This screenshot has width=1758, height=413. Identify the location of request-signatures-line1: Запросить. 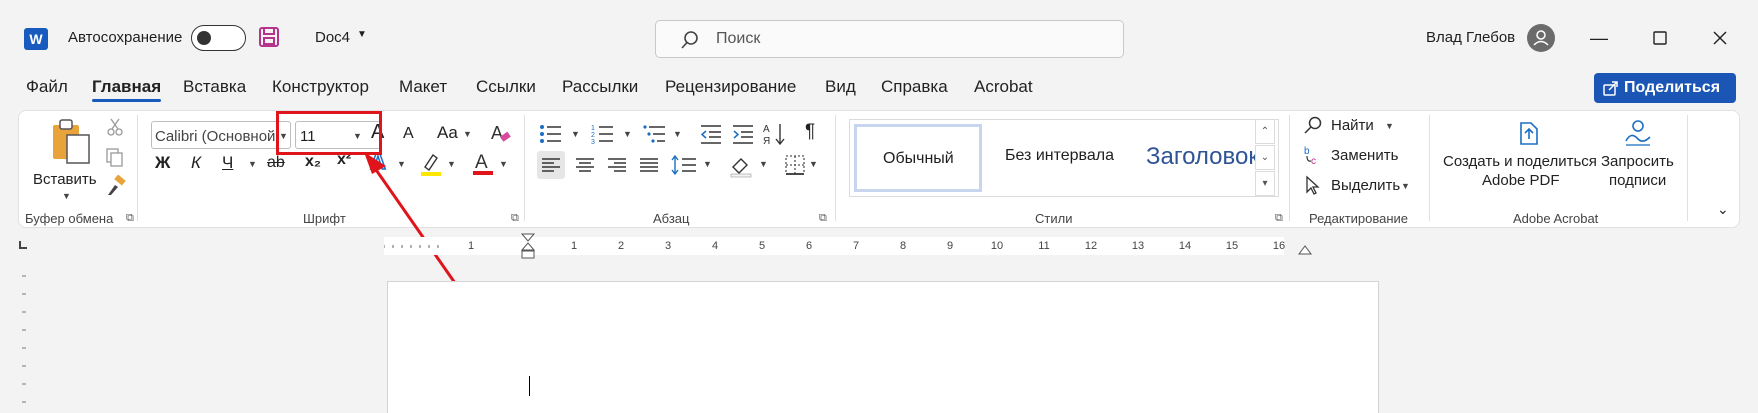
(1637, 161).